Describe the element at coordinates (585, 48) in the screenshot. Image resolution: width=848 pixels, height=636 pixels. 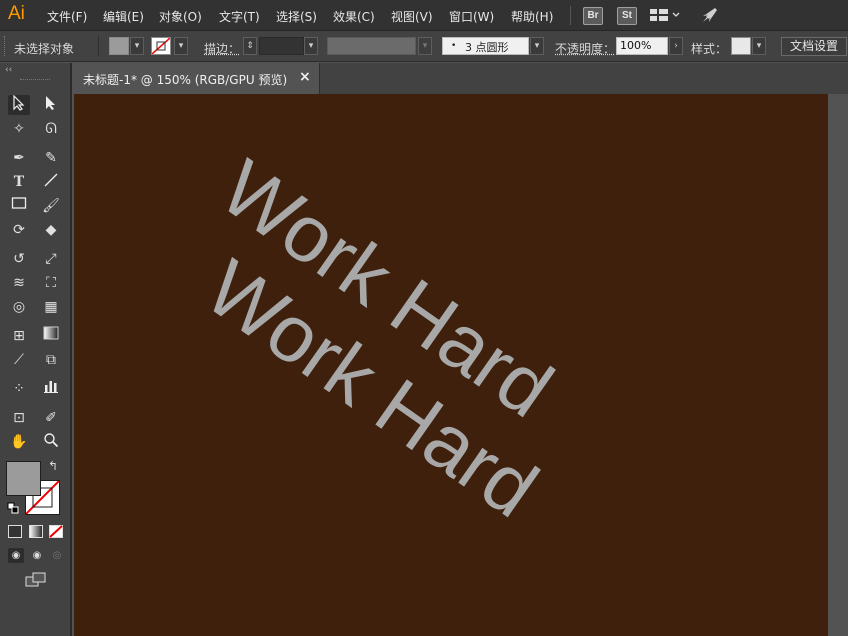
I see `opacity-label: 不透明度：` at that location.